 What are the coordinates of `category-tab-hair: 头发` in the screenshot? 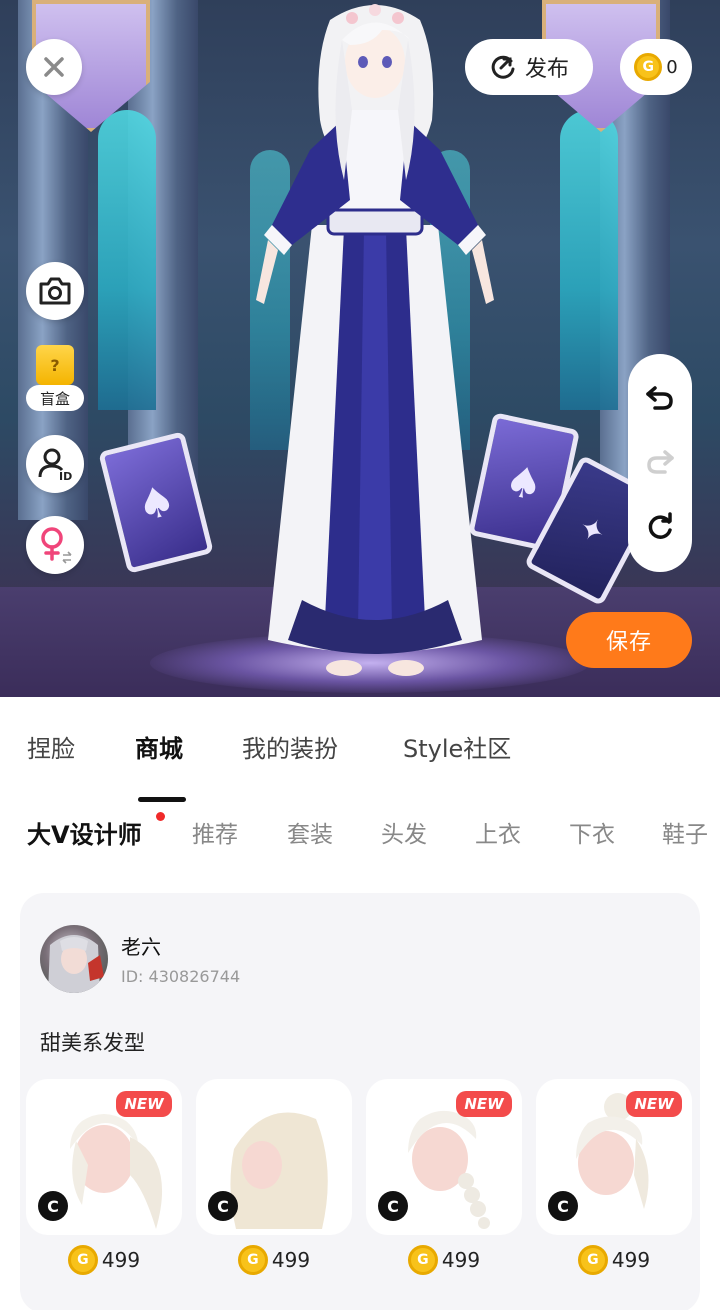 It's located at (404, 832).